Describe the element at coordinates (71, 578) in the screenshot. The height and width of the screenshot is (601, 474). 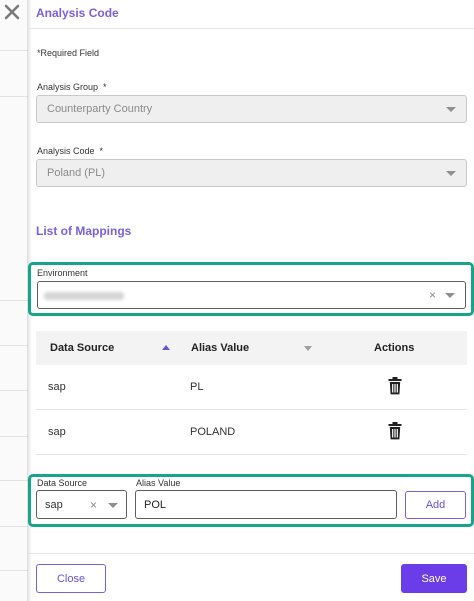
I see `close-button: Close` at that location.